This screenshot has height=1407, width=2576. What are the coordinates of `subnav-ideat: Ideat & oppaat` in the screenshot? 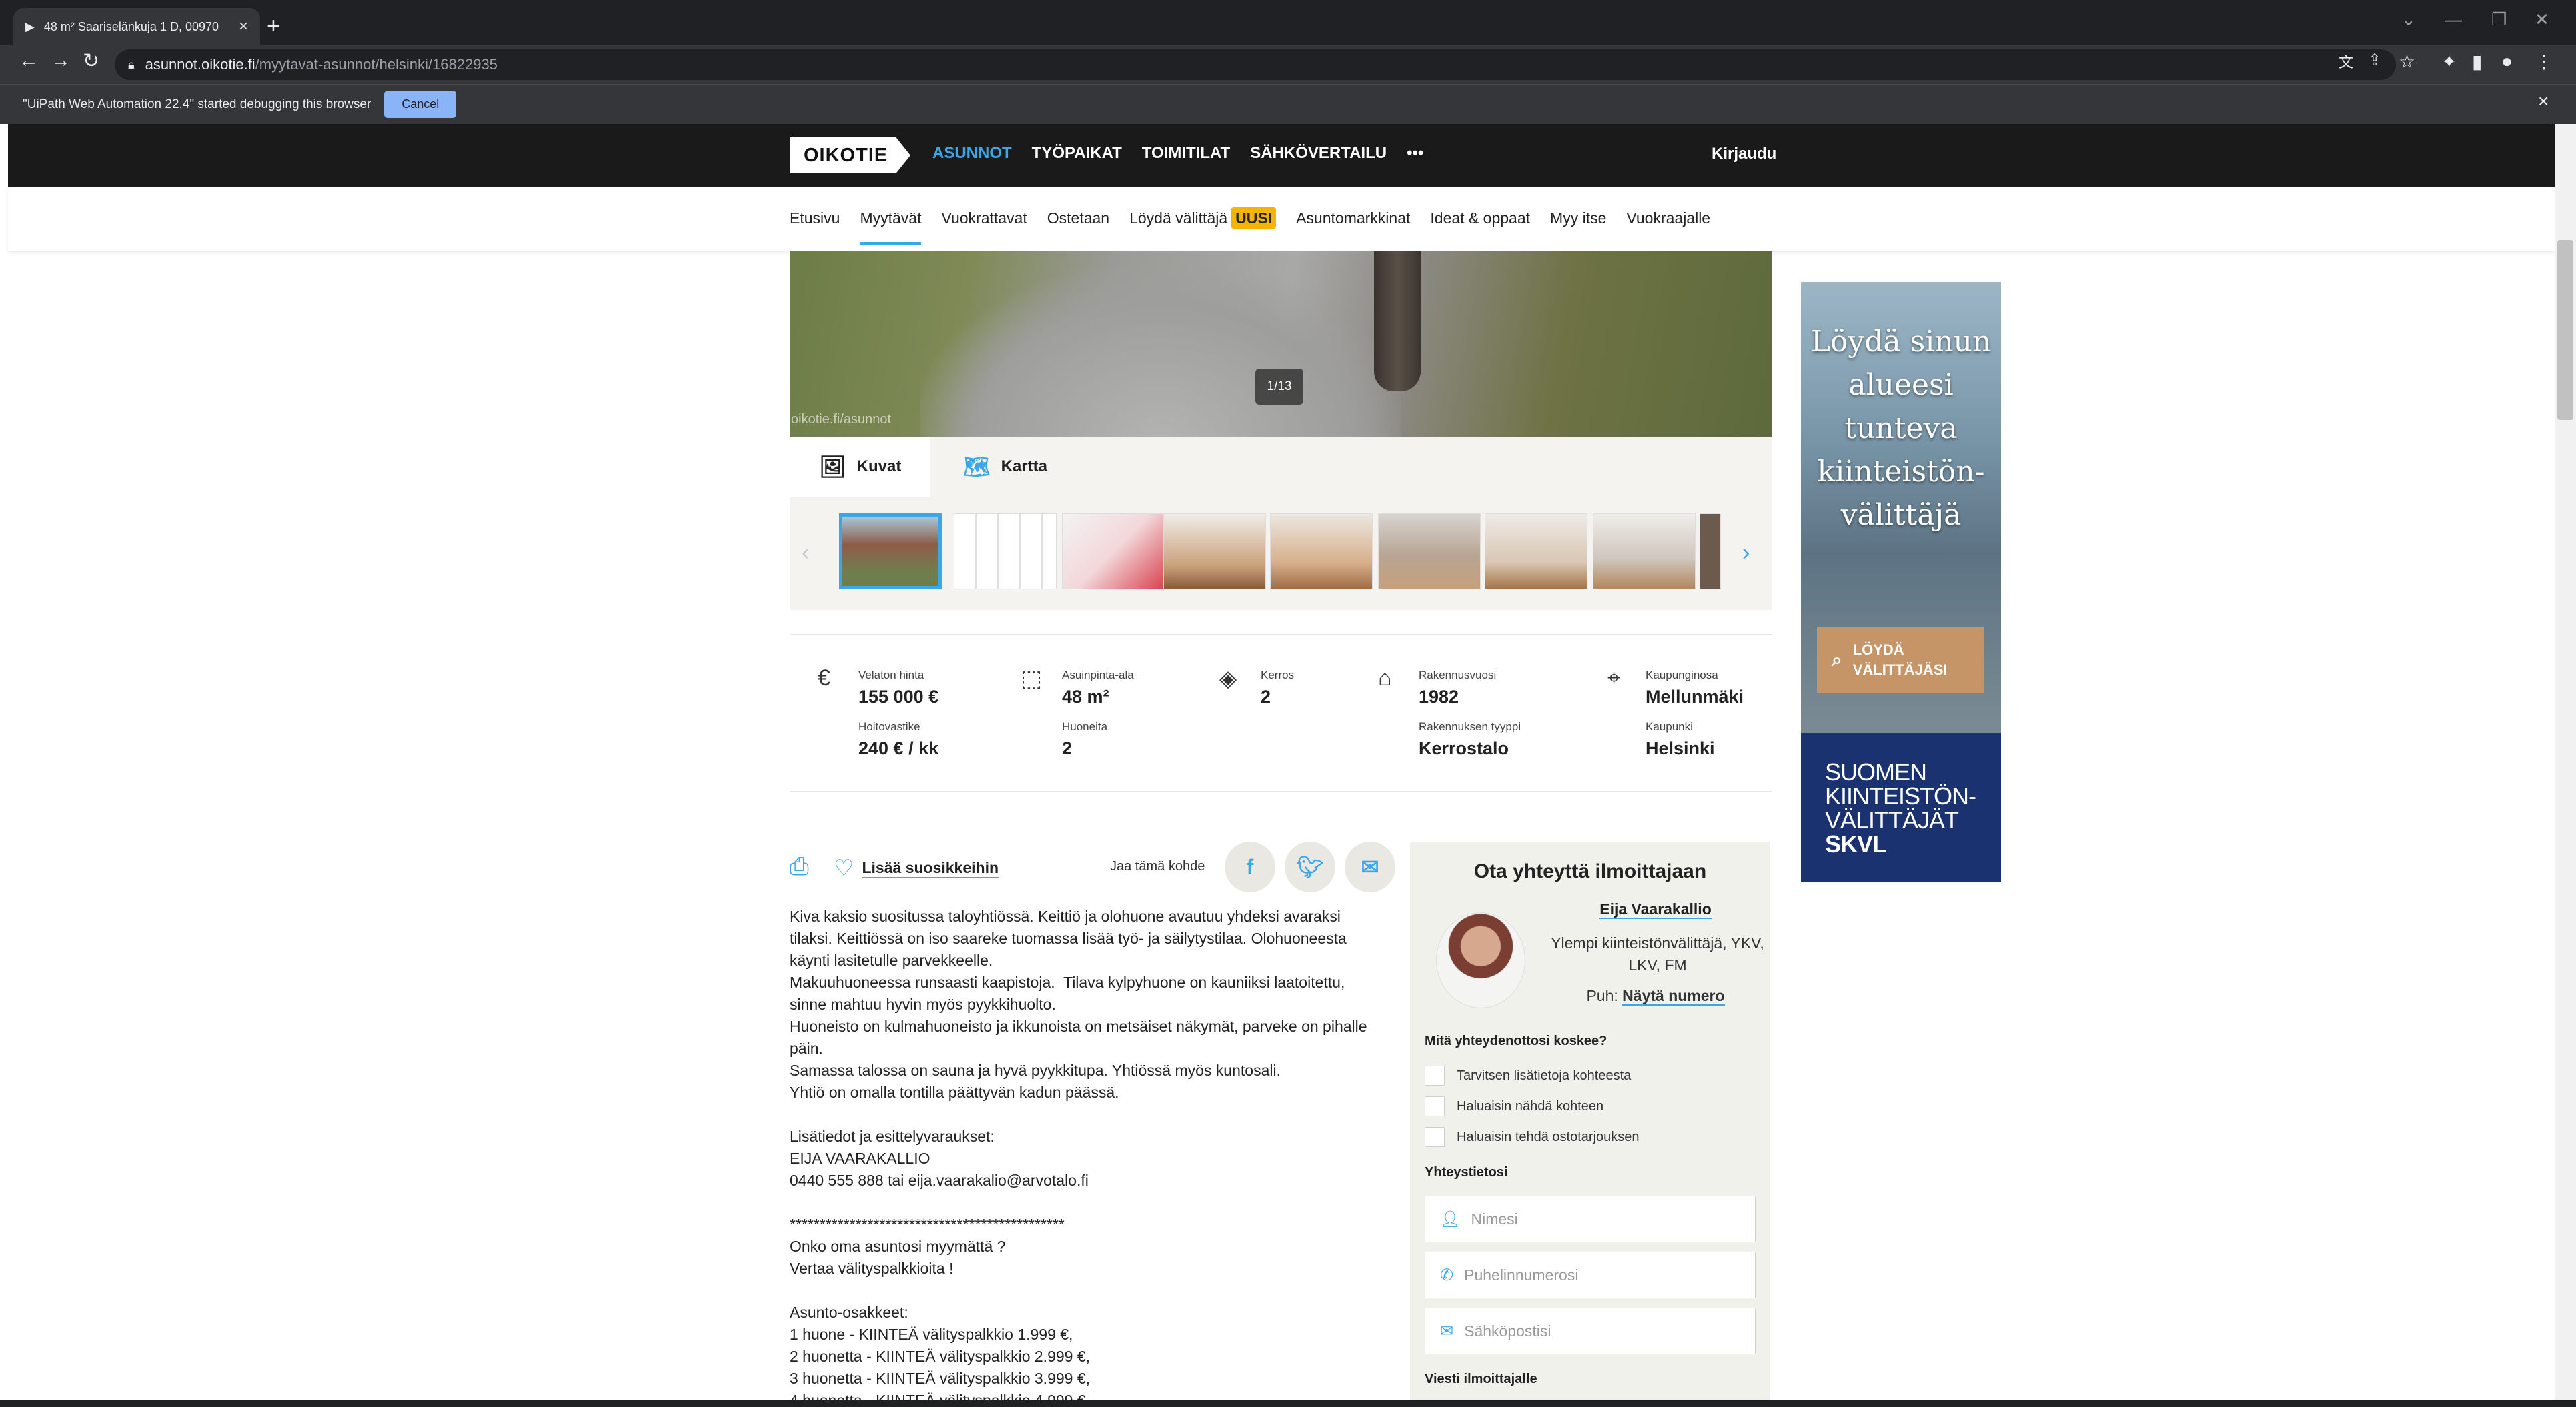 It's located at (1480, 227).